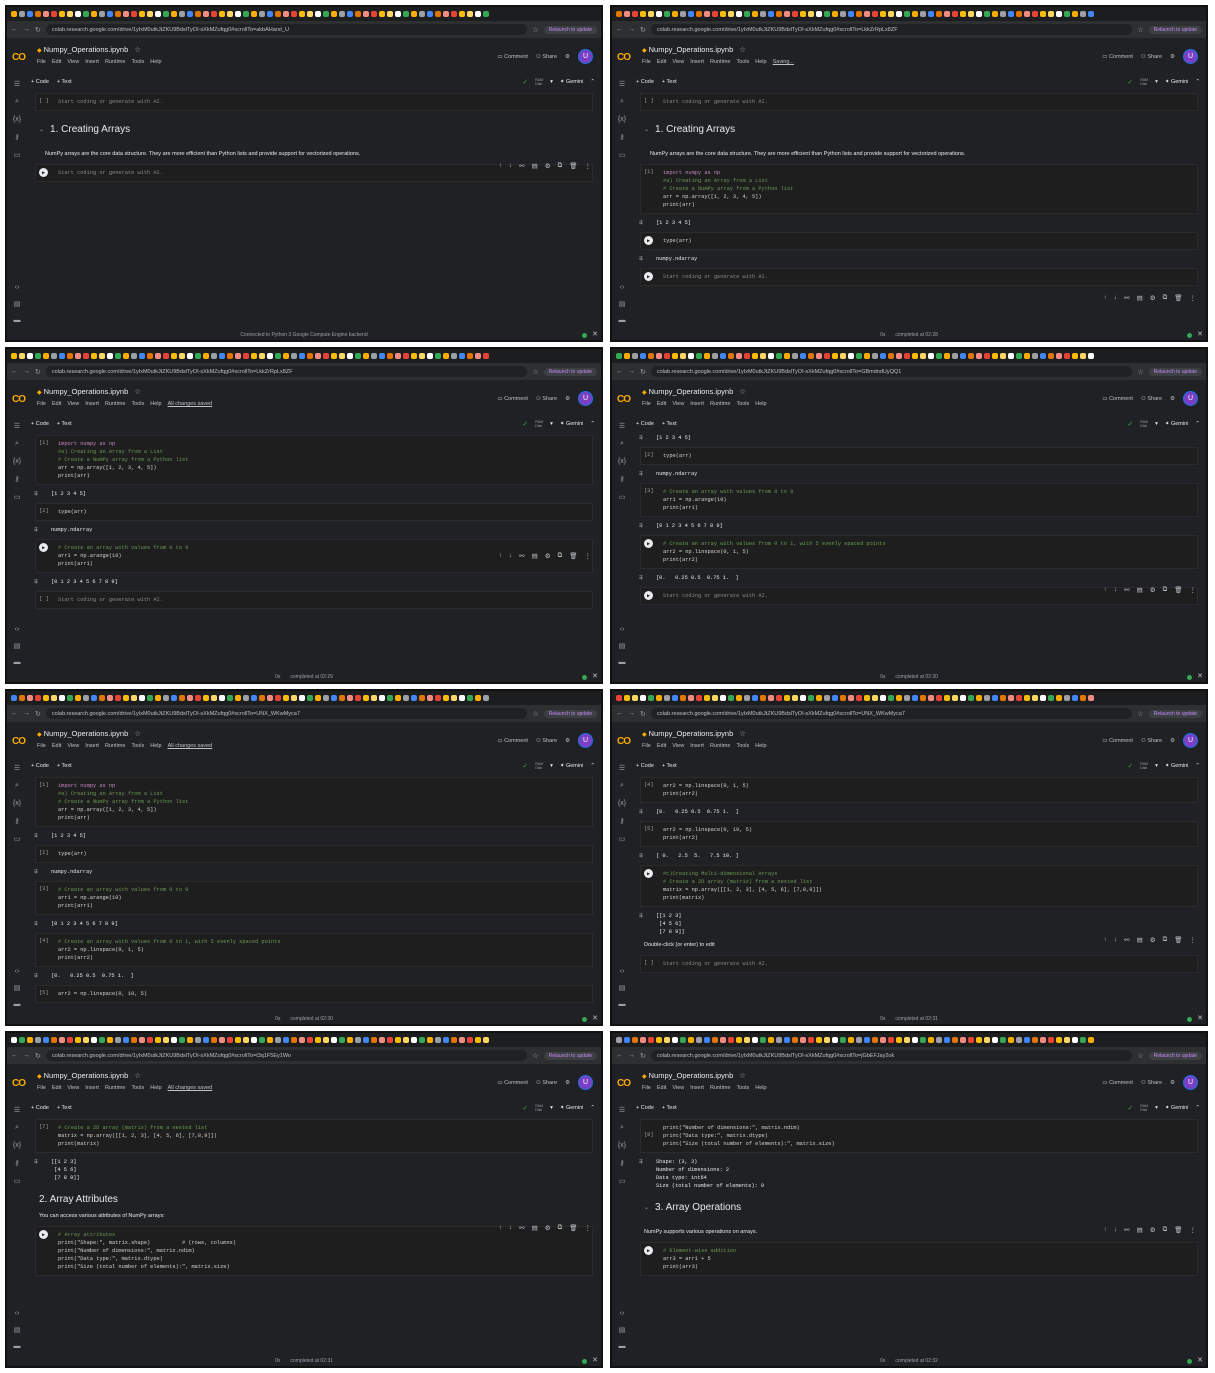  Describe the element at coordinates (1175, 713) in the screenshot. I see `relaunch-button: Relaunch to update` at that location.